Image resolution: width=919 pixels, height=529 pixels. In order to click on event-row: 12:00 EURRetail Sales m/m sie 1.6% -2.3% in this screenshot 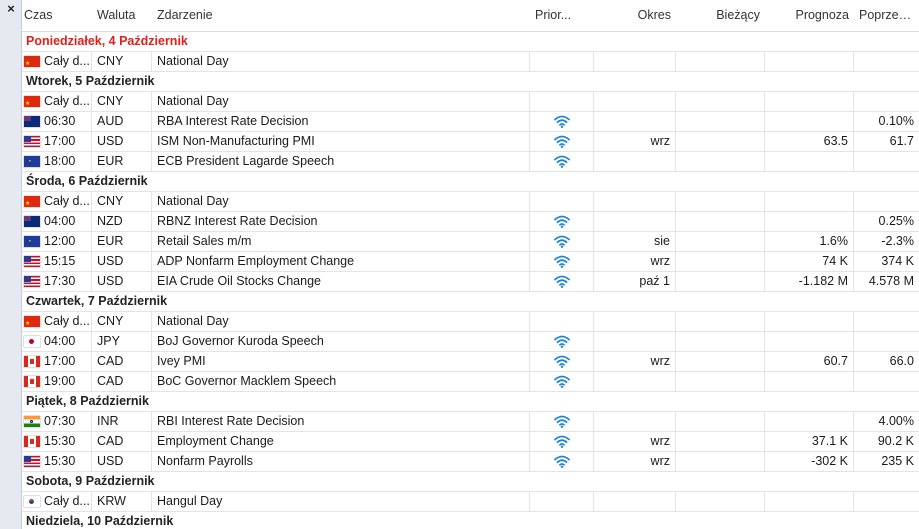, I will do `click(470, 242)`.